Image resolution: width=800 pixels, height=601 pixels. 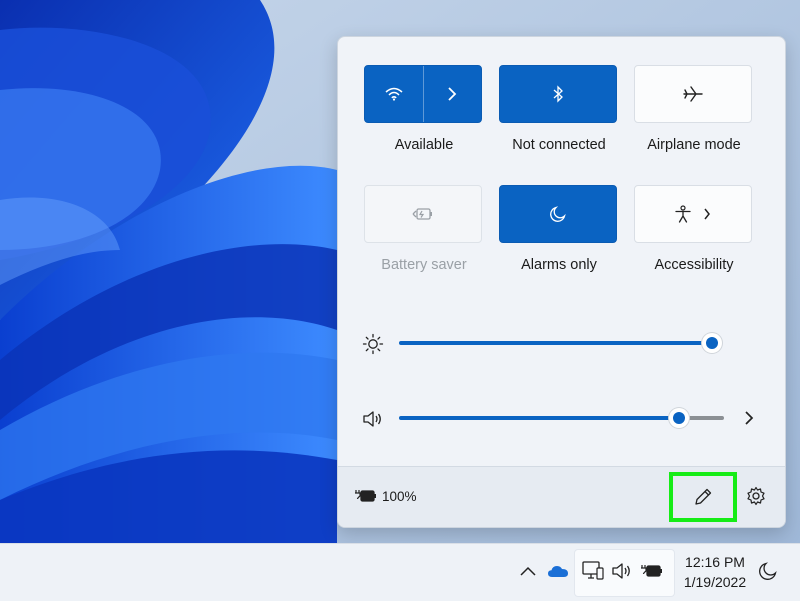 What do you see at coordinates (694, 265) in the screenshot?
I see `accessibility-tile-label: Accessibility` at bounding box center [694, 265].